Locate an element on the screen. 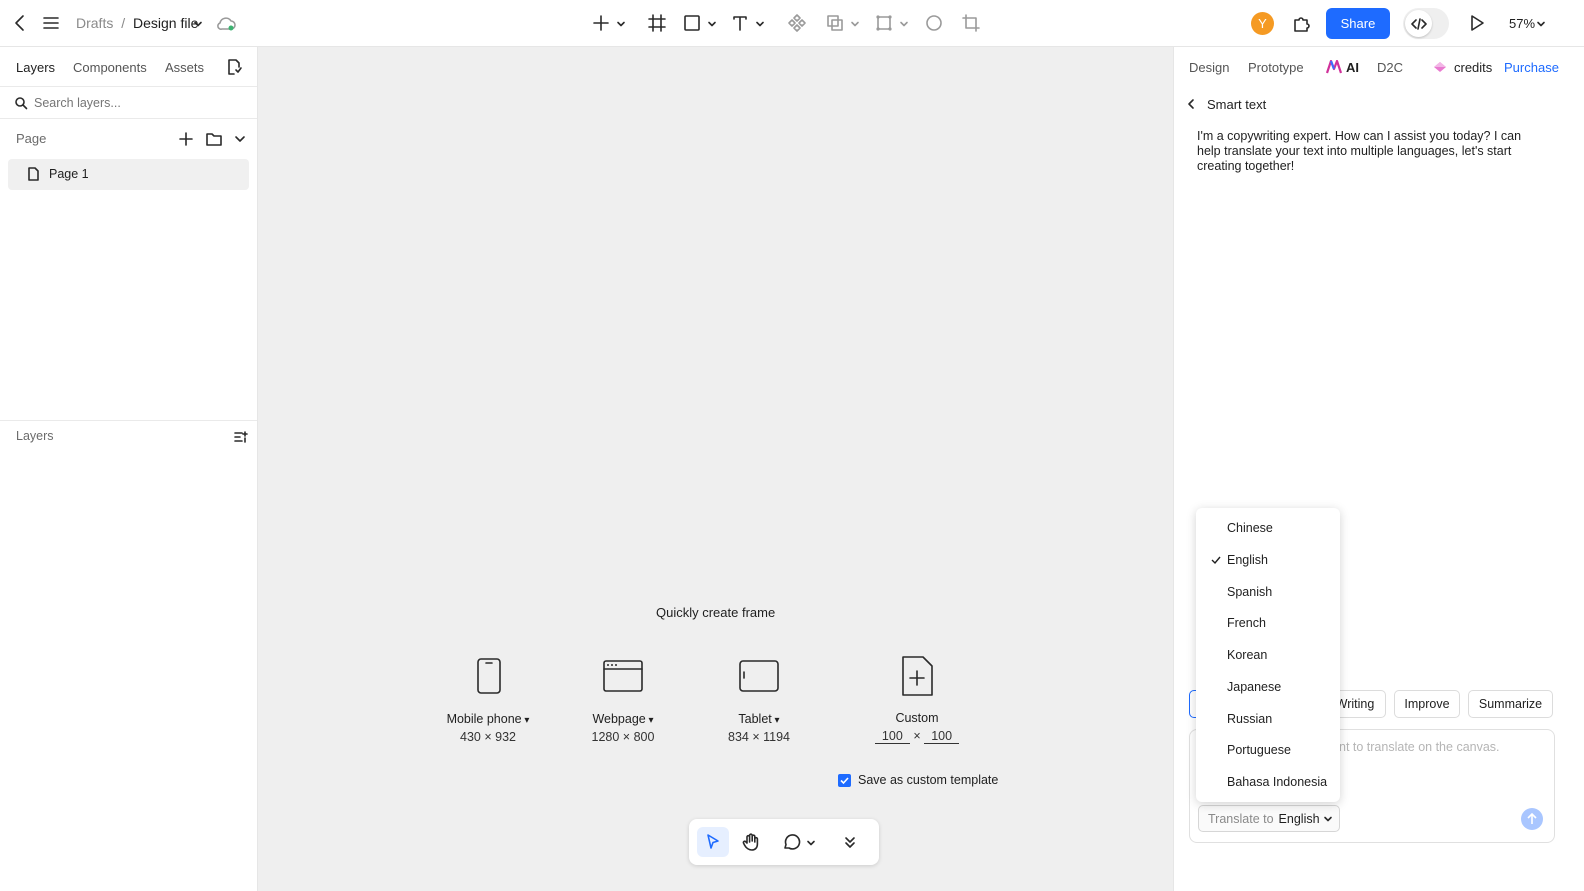 The width and height of the screenshot is (1584, 891). hand-icon is located at coordinates (751, 842).